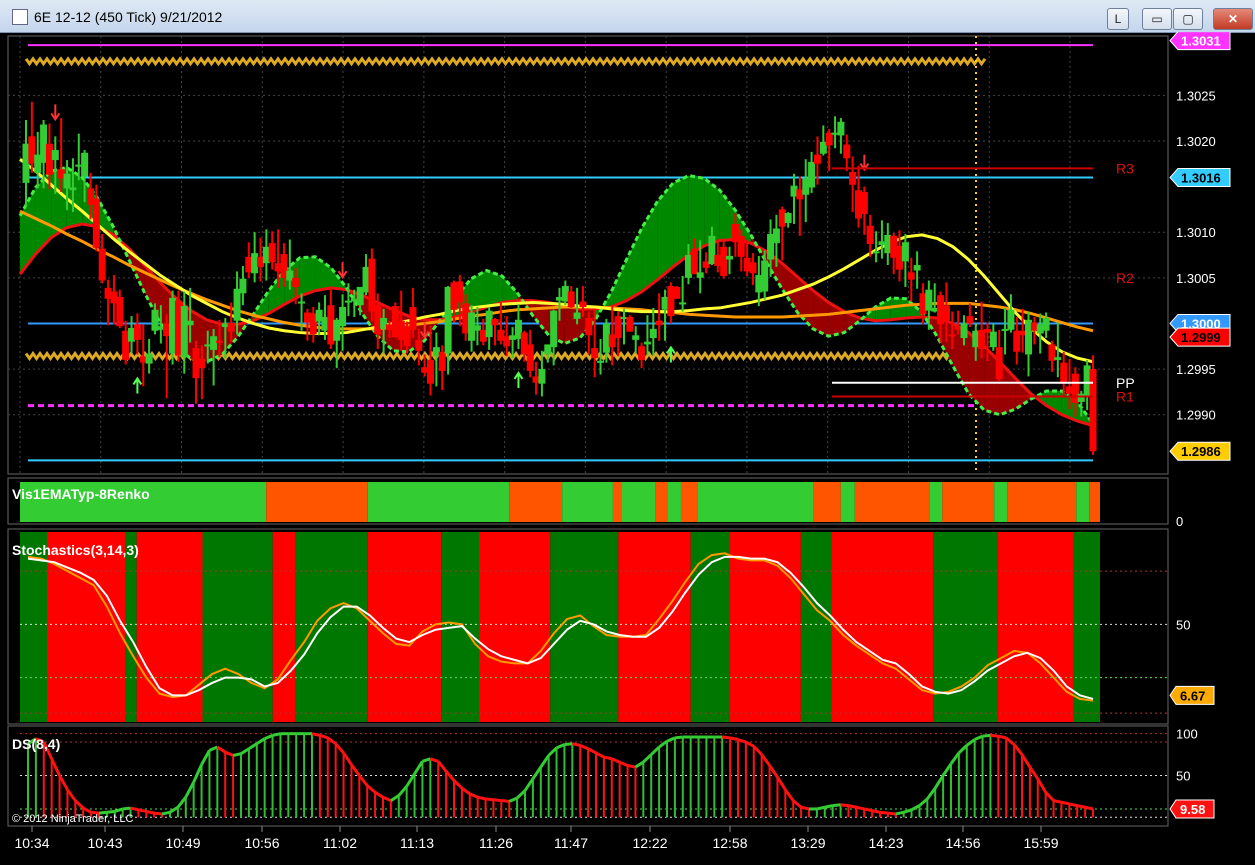 This screenshot has height=865, width=1255. Describe the element at coordinates (1125, 168) in the screenshot. I see `pivot-label: R3` at that location.